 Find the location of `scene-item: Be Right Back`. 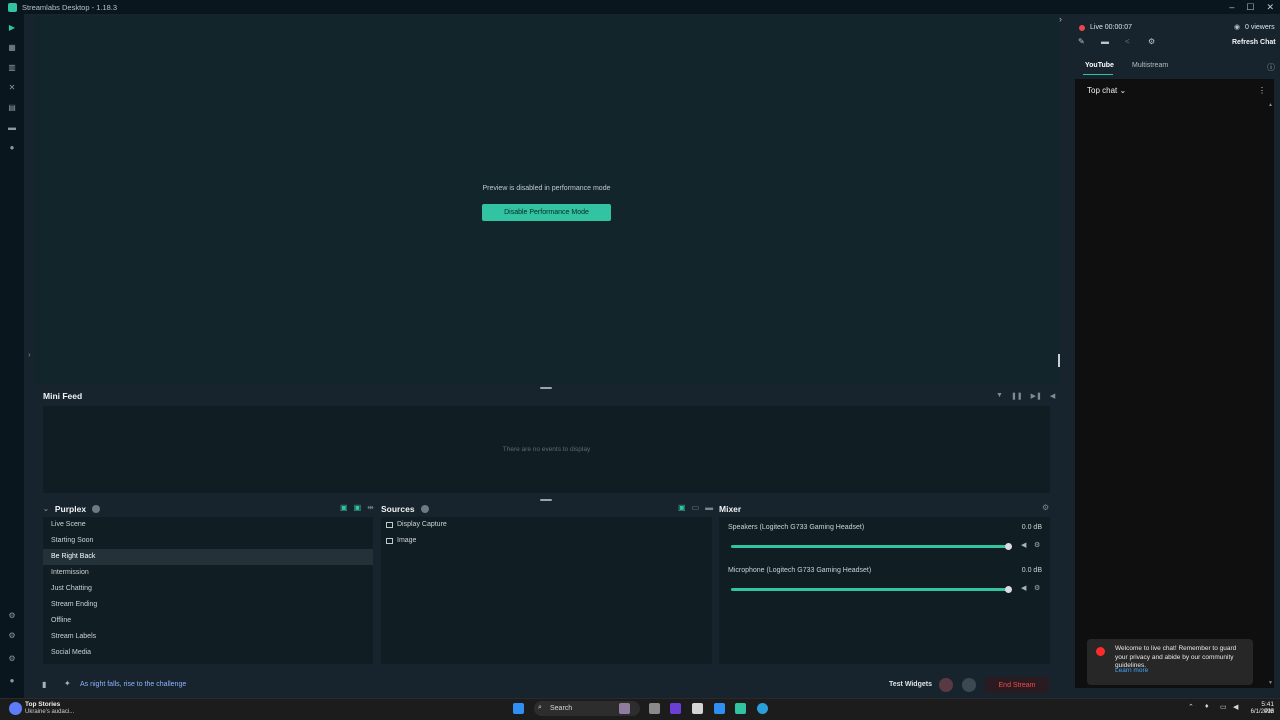

scene-item: Be Right Back is located at coordinates (208, 557).